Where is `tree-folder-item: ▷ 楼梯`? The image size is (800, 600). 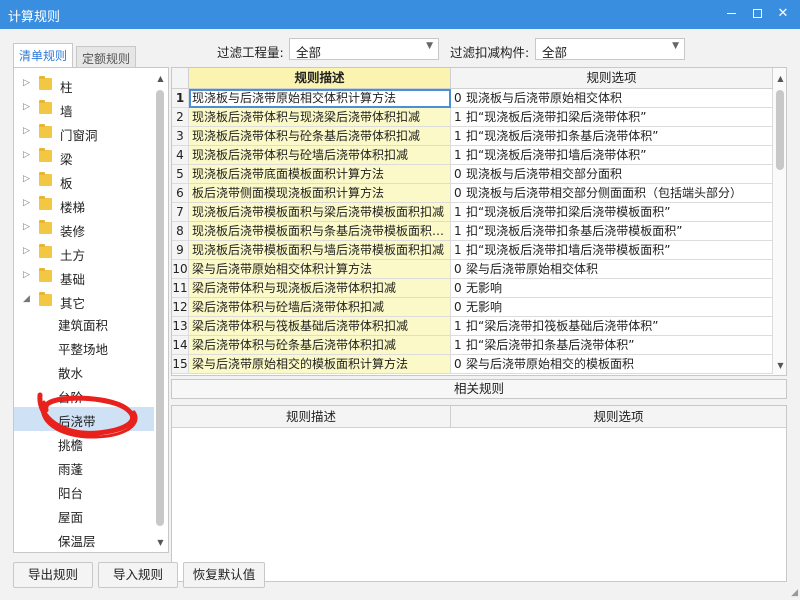
tree-folder-item: ▷ 楼梯 is located at coordinates (84, 205).